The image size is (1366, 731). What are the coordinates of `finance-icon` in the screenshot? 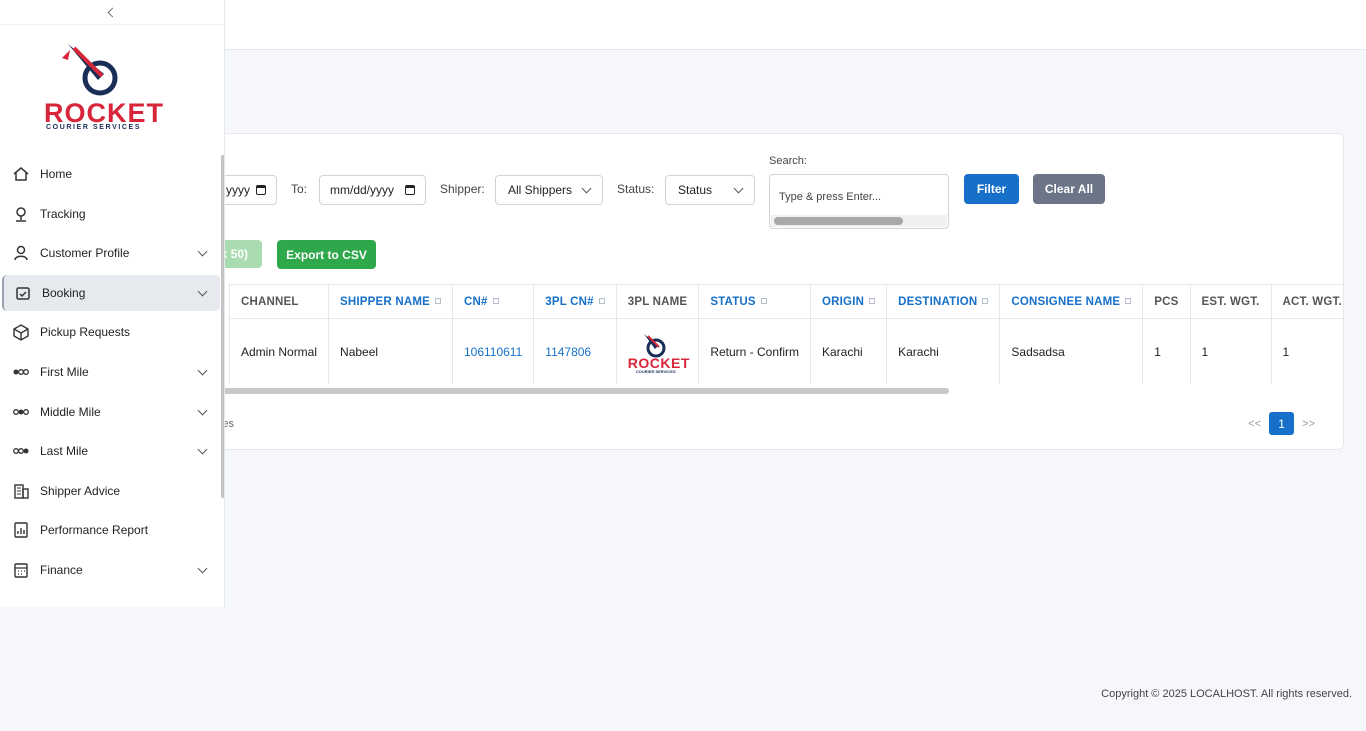 It's located at (21, 570).